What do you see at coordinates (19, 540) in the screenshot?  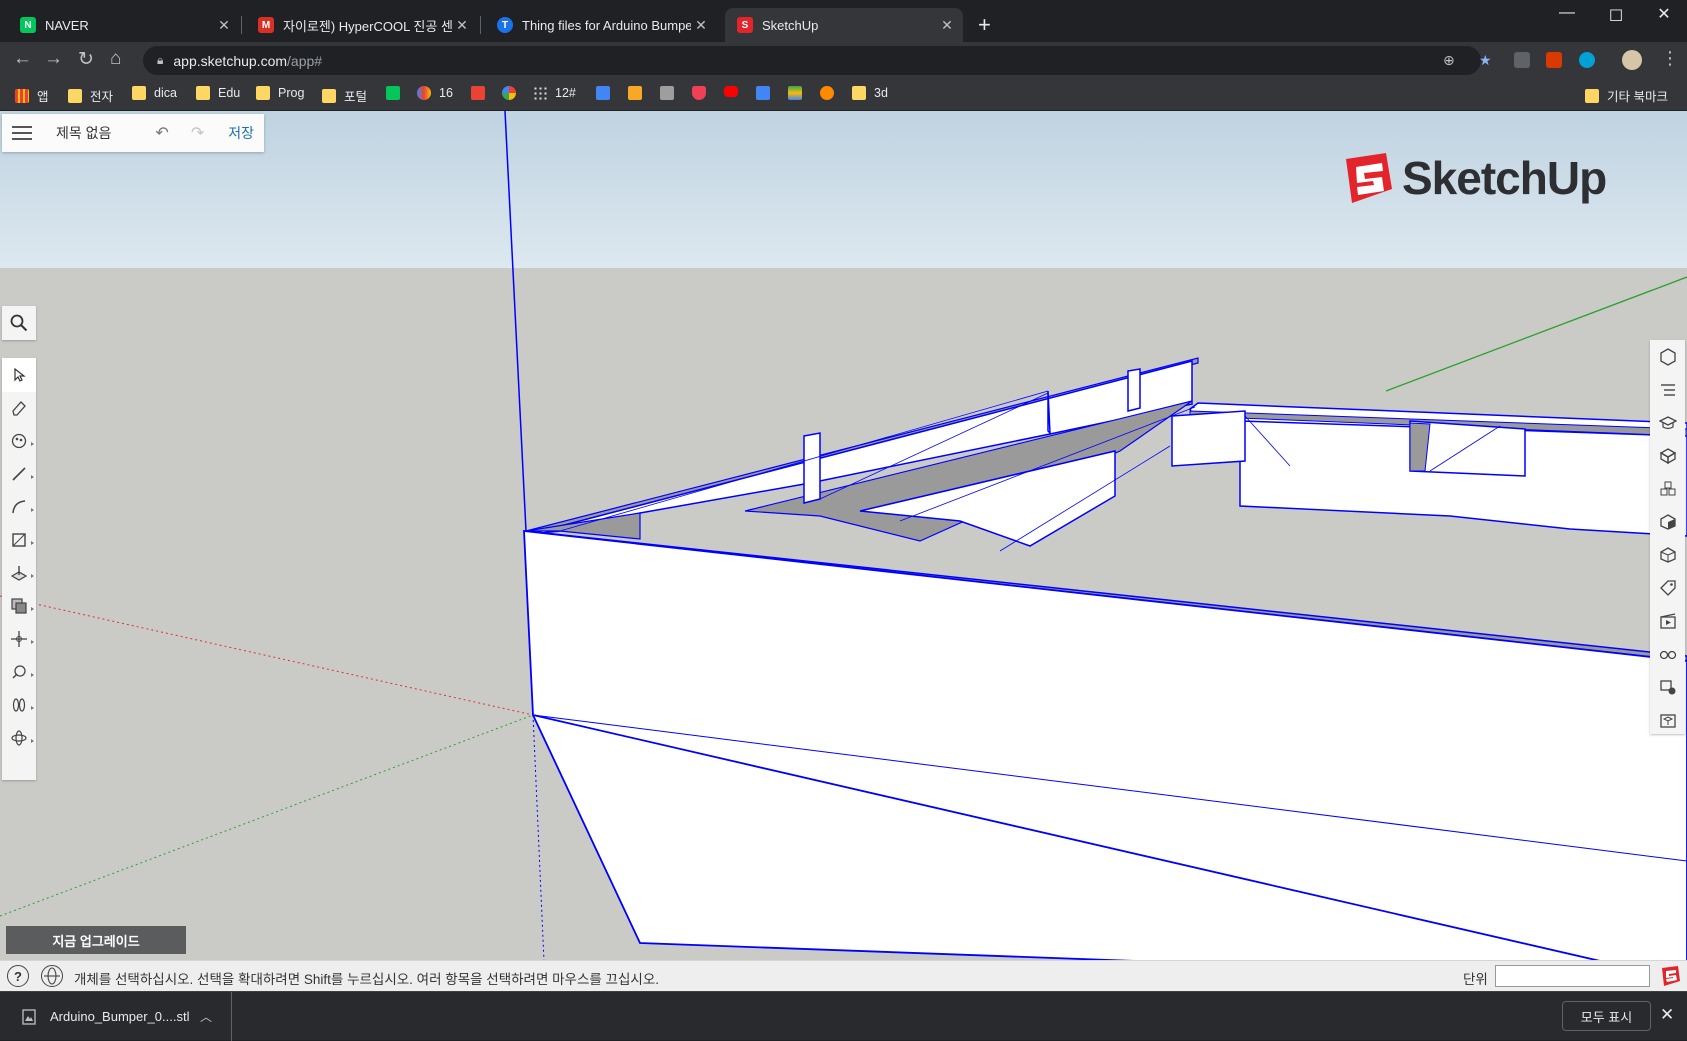 I see `rectangle-tool` at bounding box center [19, 540].